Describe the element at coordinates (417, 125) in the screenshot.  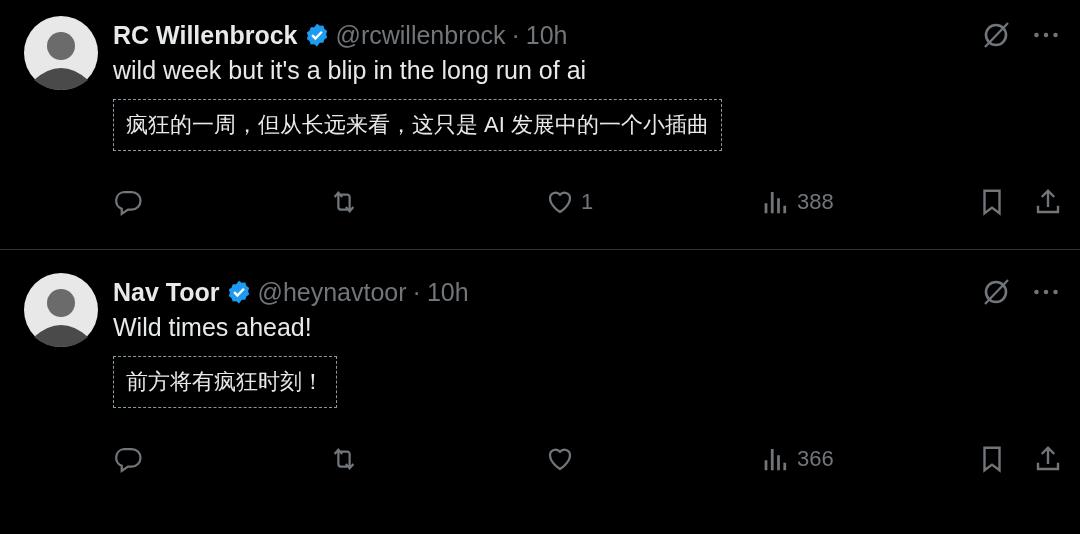
I see `translation-text: 疯狂的一周，但从长远来看，这只是 AI 发展中的一个小插曲` at that location.